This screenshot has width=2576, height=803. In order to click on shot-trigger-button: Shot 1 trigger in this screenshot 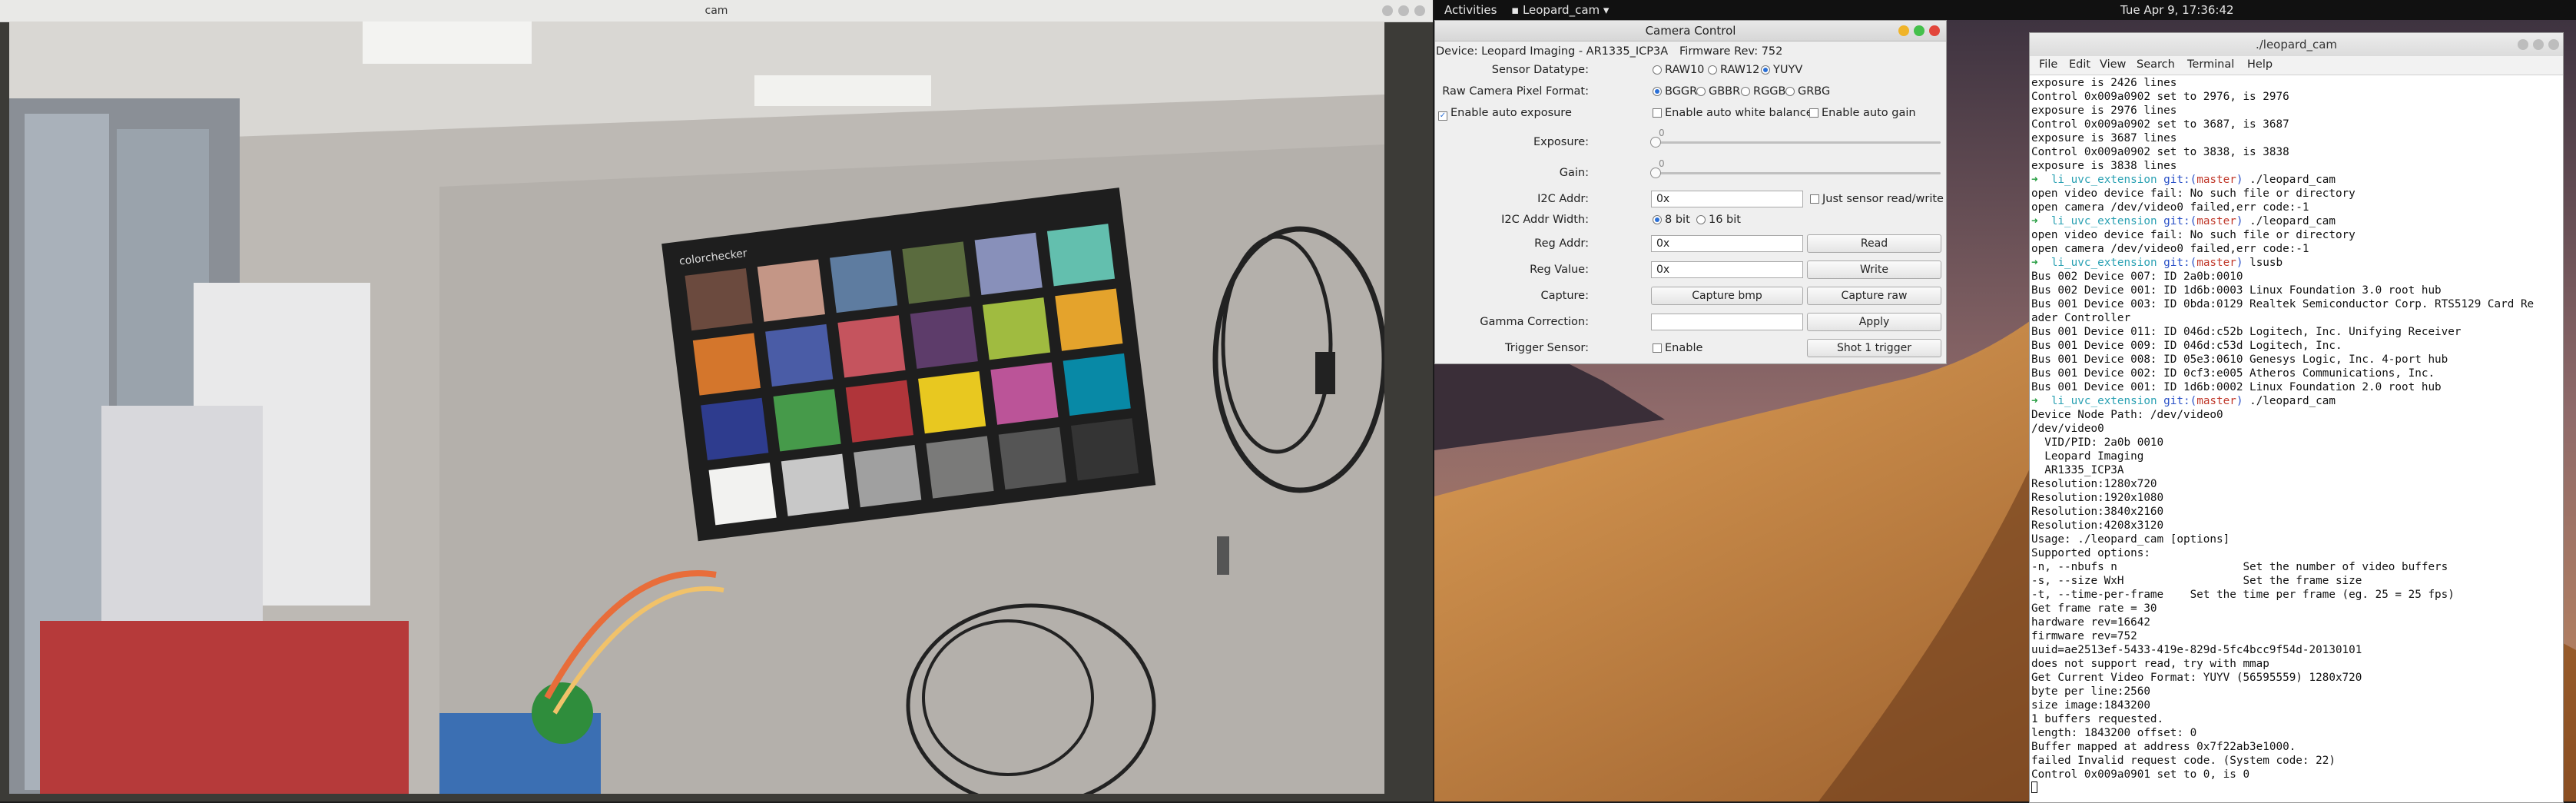, I will do `click(1874, 348)`.